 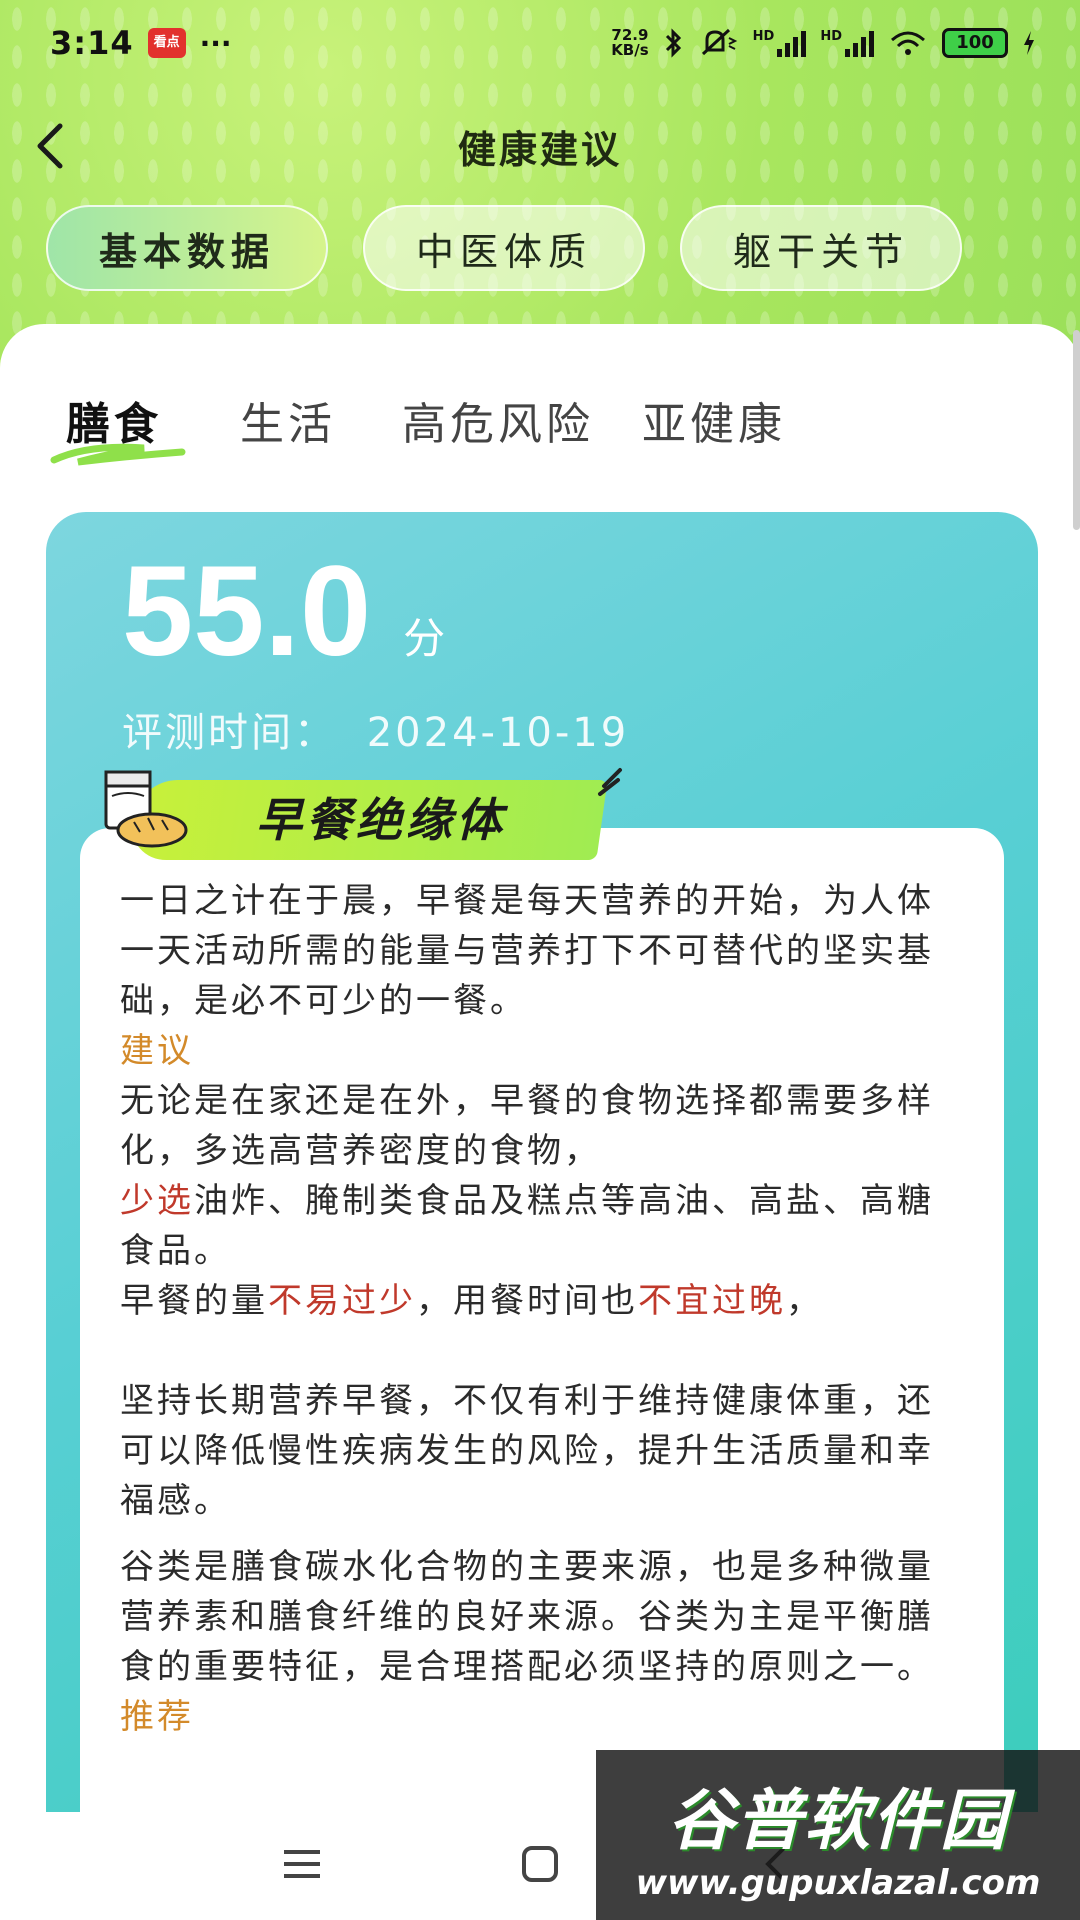 I want to click on top-tab-bar: 基本数据 中医体质 躯干关节, so click(x=504, y=248).